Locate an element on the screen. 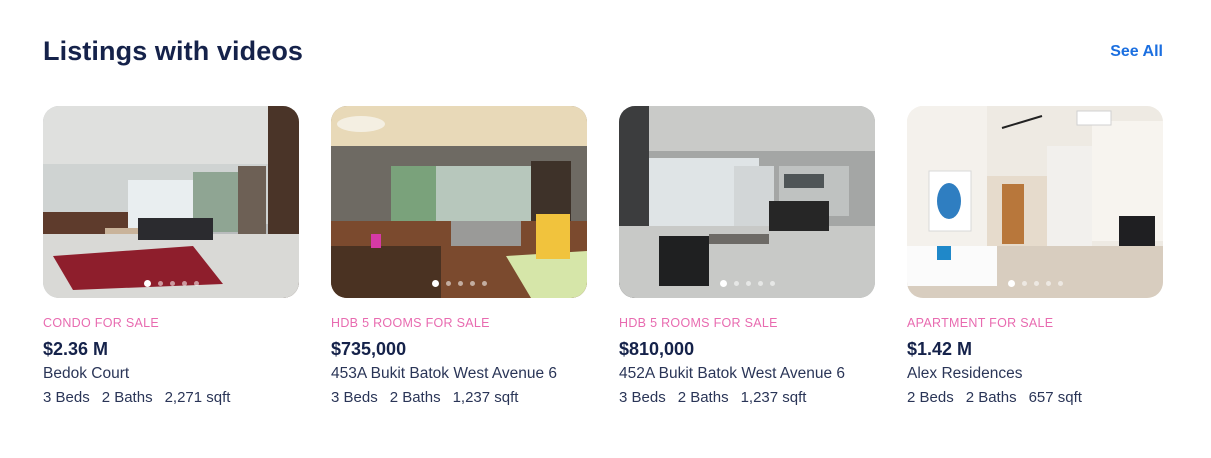 The height and width of the screenshot is (458, 1211). listing-name: 453A Bukit Batok West Avenue 6 is located at coordinates (444, 374).